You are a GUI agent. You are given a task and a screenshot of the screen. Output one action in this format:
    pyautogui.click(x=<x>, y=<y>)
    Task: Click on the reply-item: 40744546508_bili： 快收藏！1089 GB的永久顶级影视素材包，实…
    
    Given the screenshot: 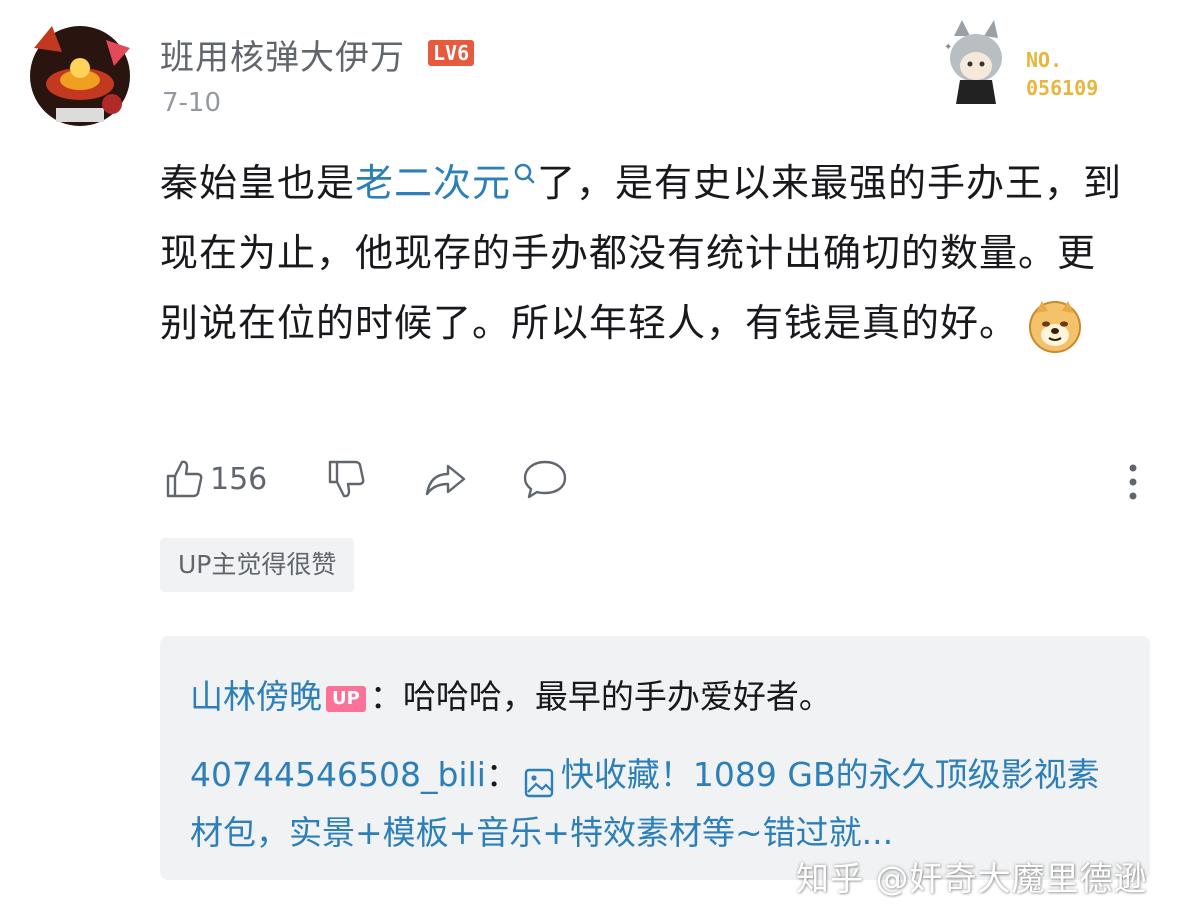 What is the action you would take?
    pyautogui.click(x=660, y=804)
    